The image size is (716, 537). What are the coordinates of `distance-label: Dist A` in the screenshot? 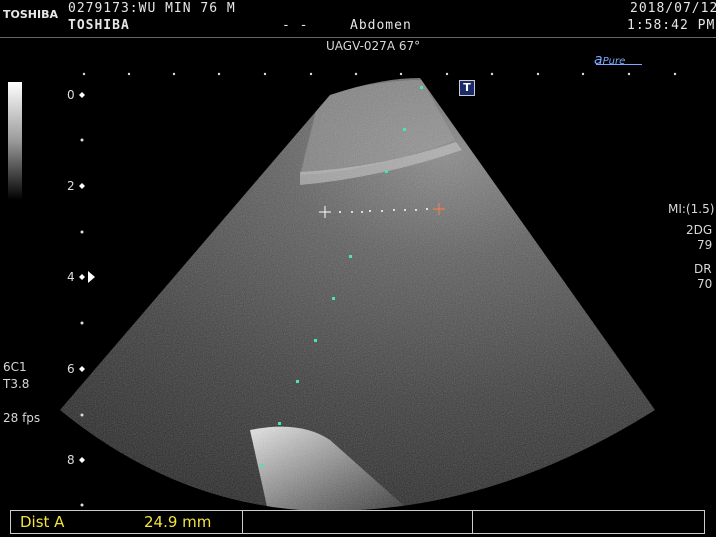 It's located at (42, 522).